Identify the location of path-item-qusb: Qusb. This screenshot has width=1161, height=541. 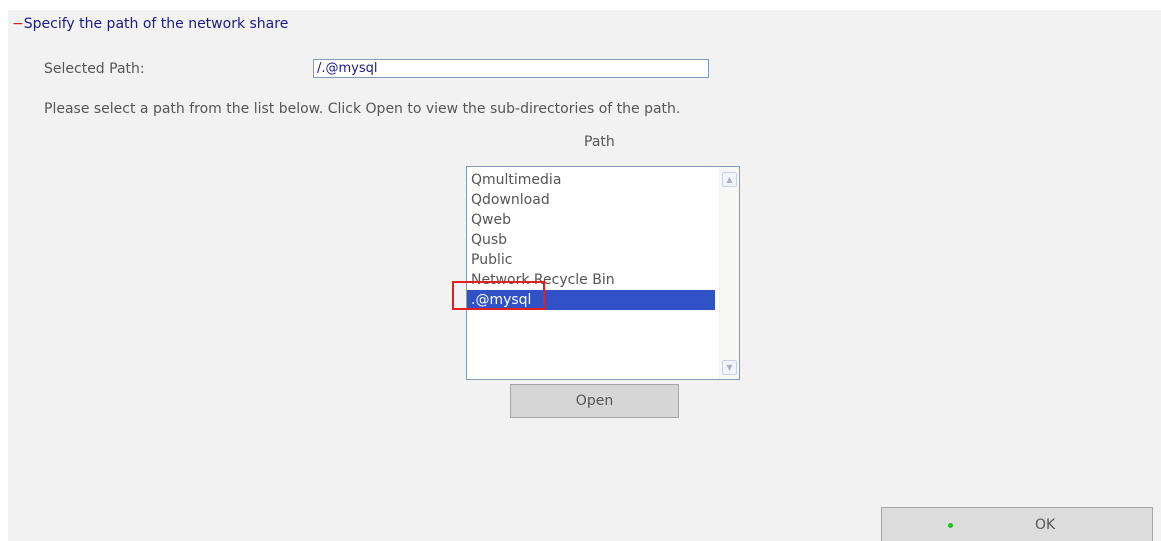
(591, 240).